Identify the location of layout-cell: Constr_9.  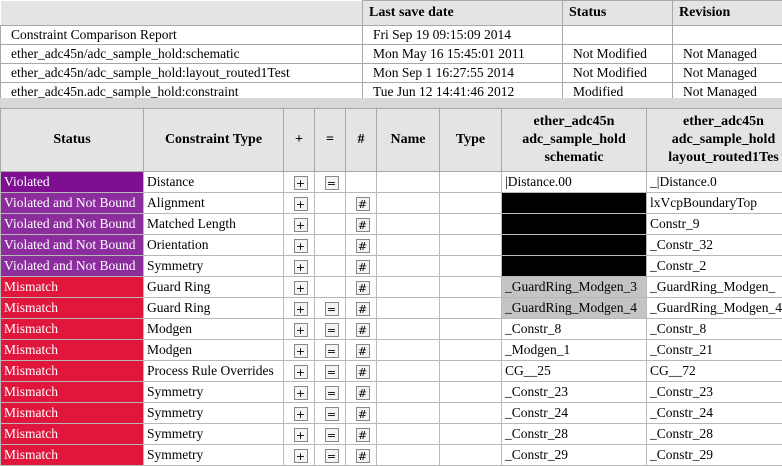
(714, 224).